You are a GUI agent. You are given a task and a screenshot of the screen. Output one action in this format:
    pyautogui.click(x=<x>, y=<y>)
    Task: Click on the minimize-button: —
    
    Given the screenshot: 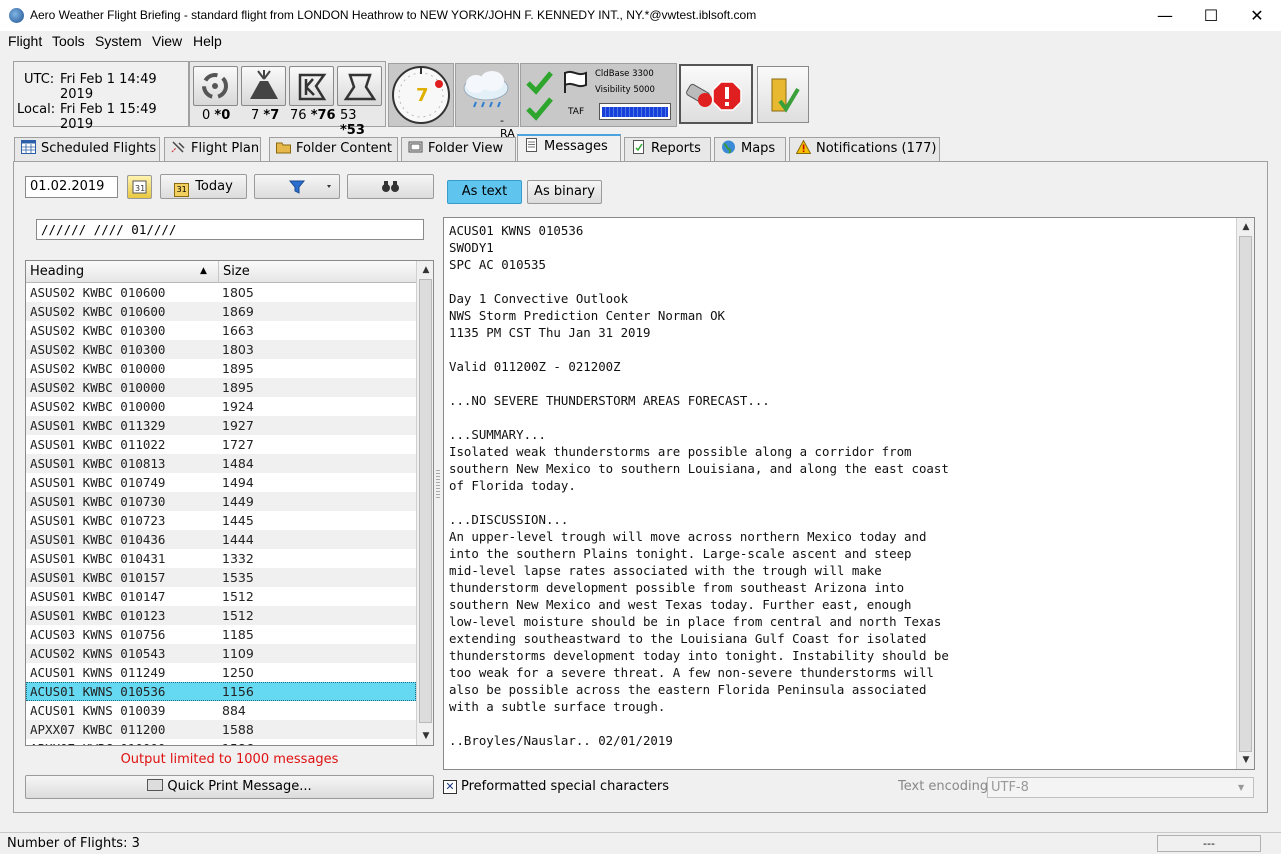 What is the action you would take?
    pyautogui.click(x=1165, y=15)
    